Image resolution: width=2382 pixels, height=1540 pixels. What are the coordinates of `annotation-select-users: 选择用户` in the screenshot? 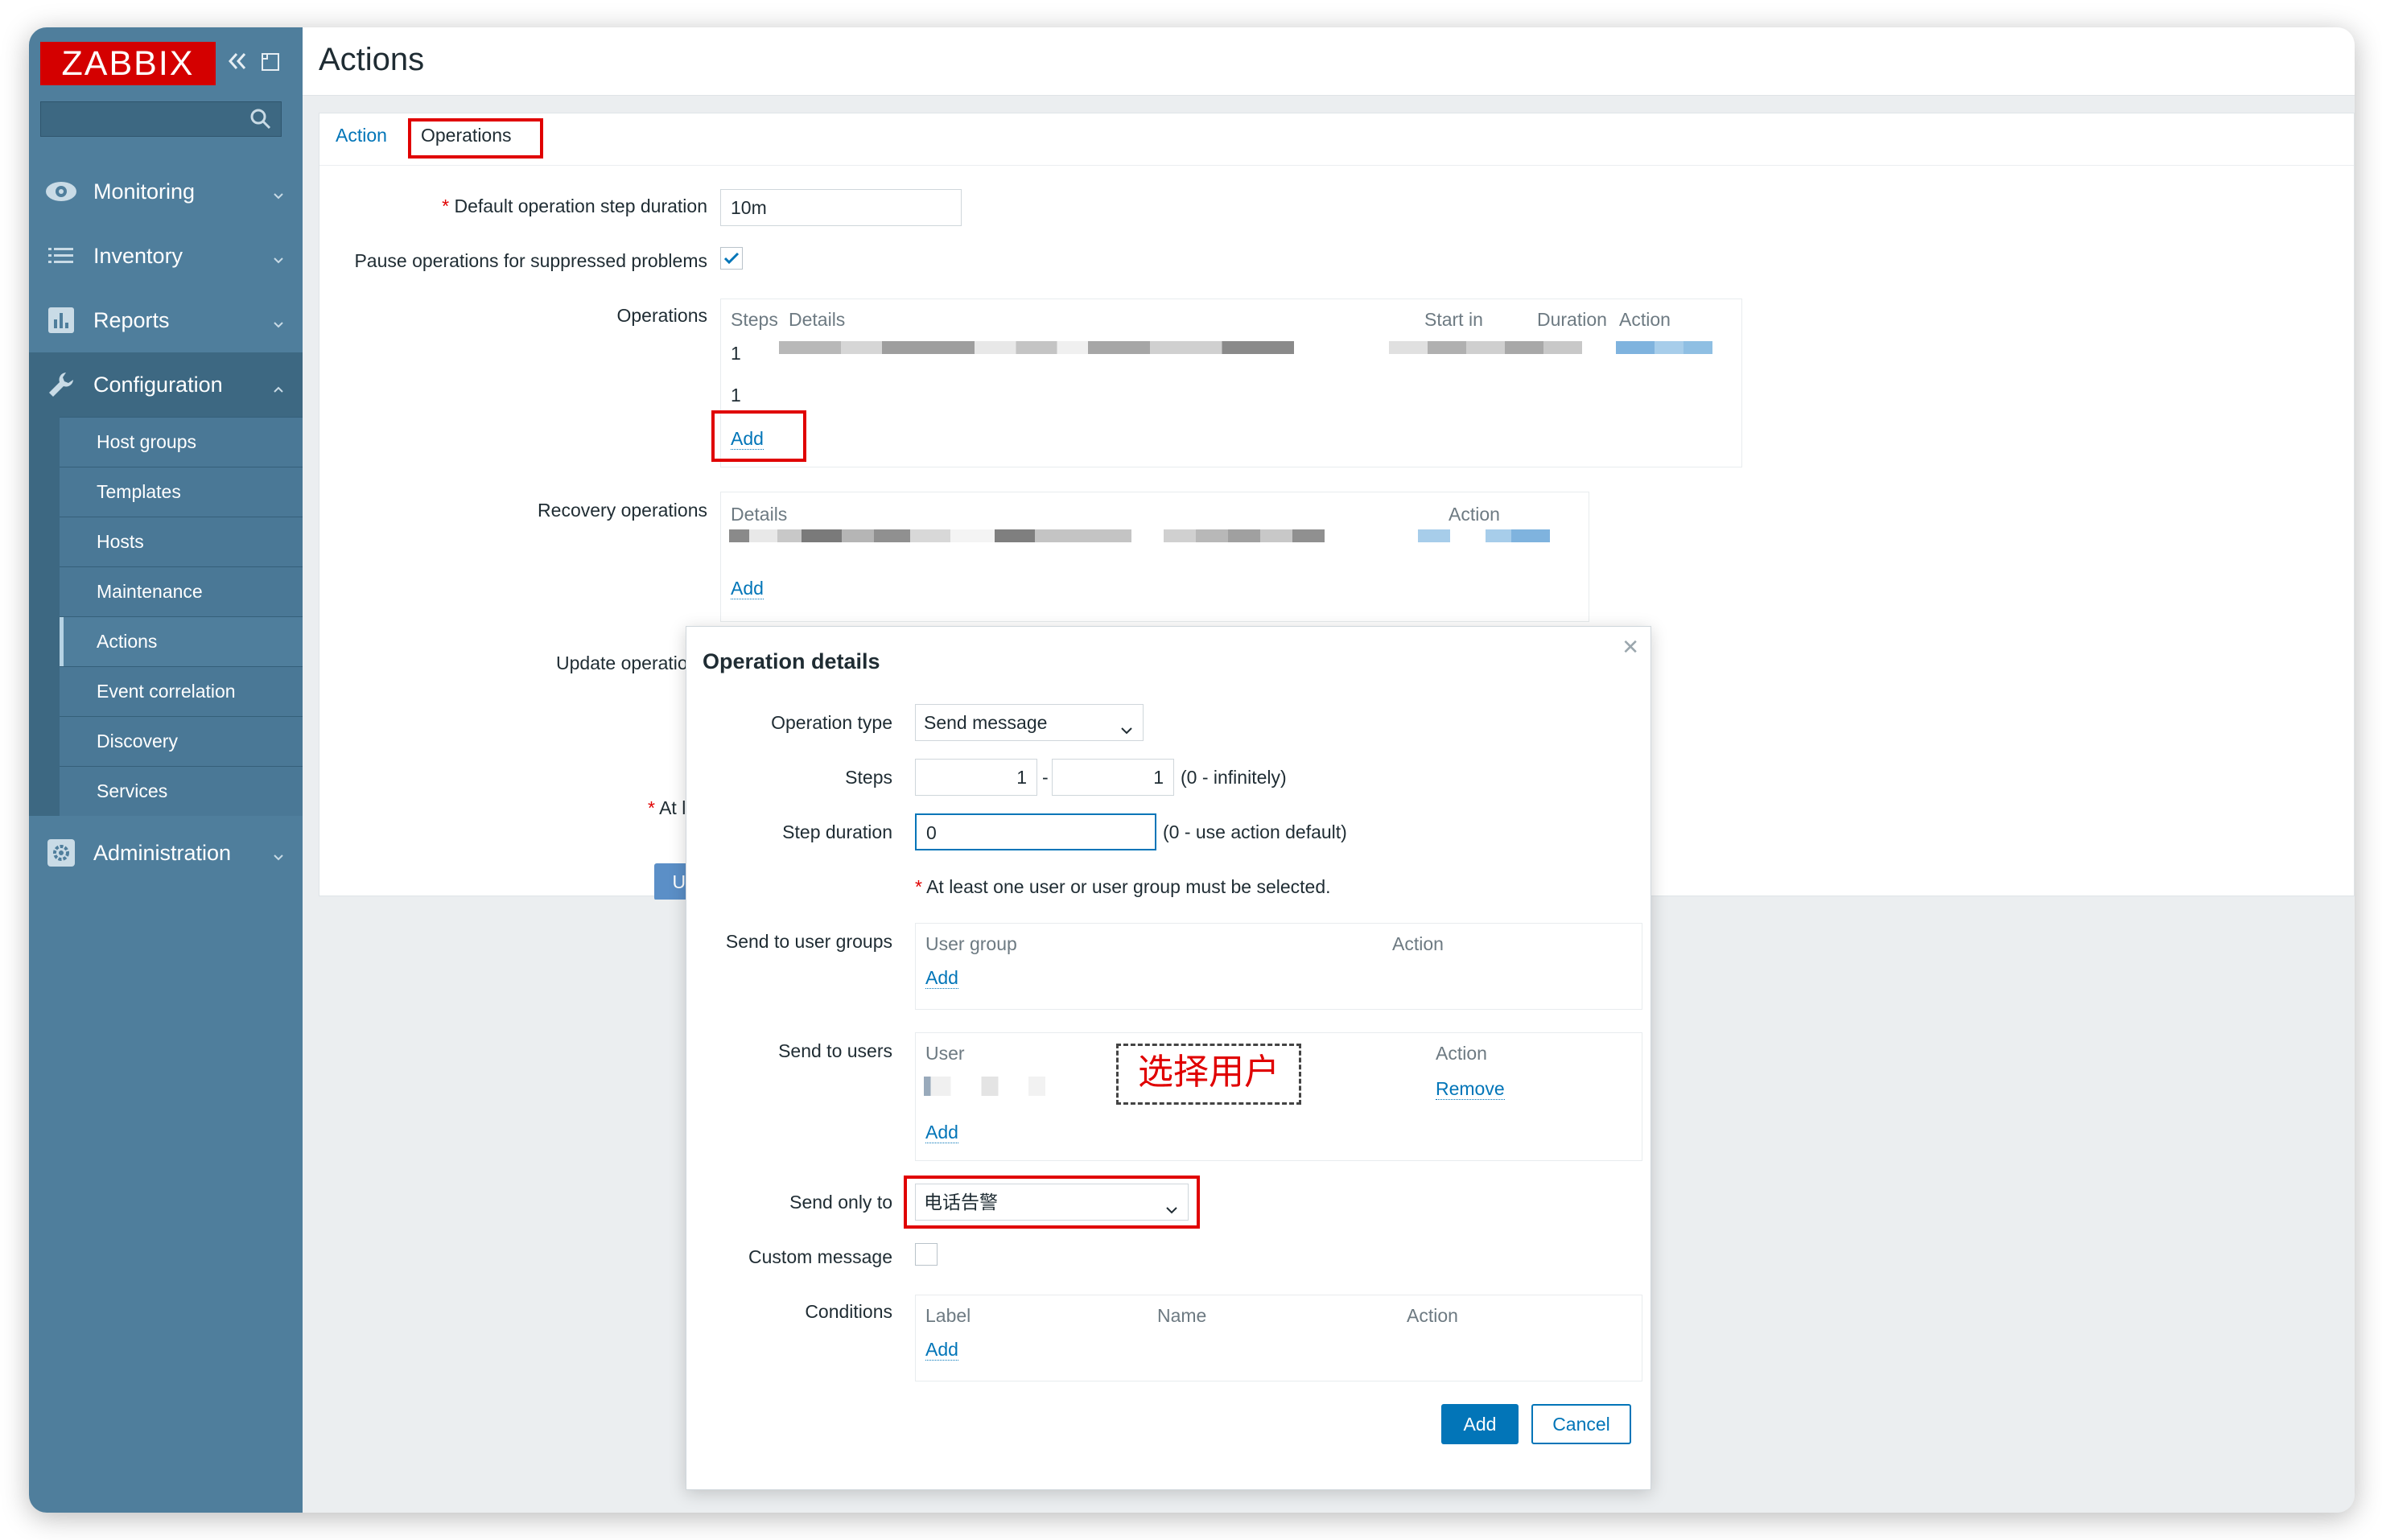 It's located at (1208, 1074).